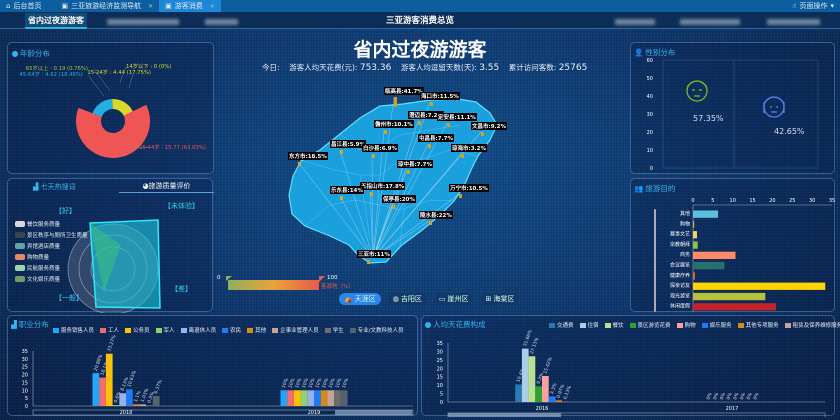  Describe the element at coordinates (756, 395) in the screenshot. I see `data-label: 0%` at that location.